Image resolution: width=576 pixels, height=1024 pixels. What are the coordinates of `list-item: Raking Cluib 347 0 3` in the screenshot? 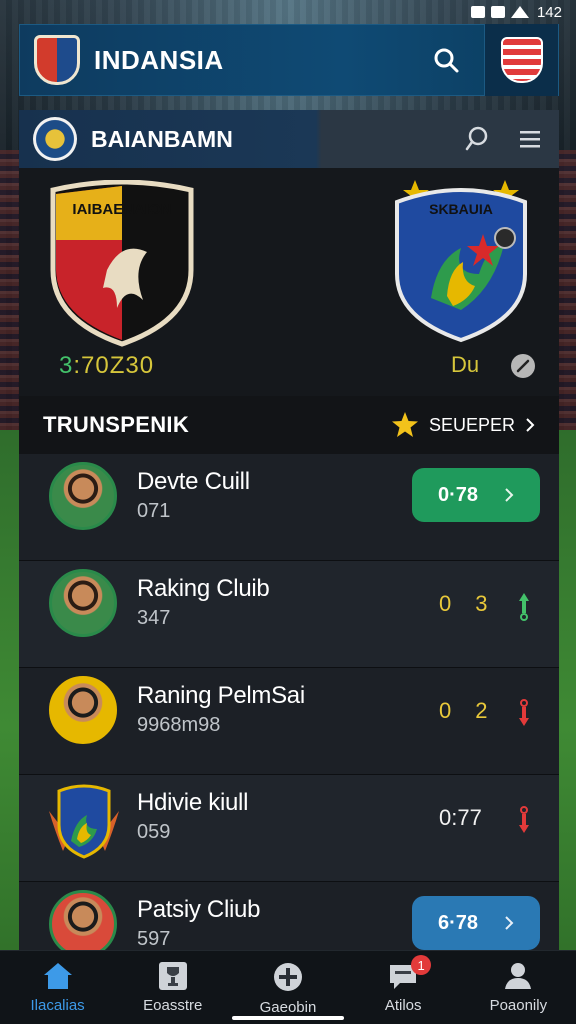 It's located at (289, 614).